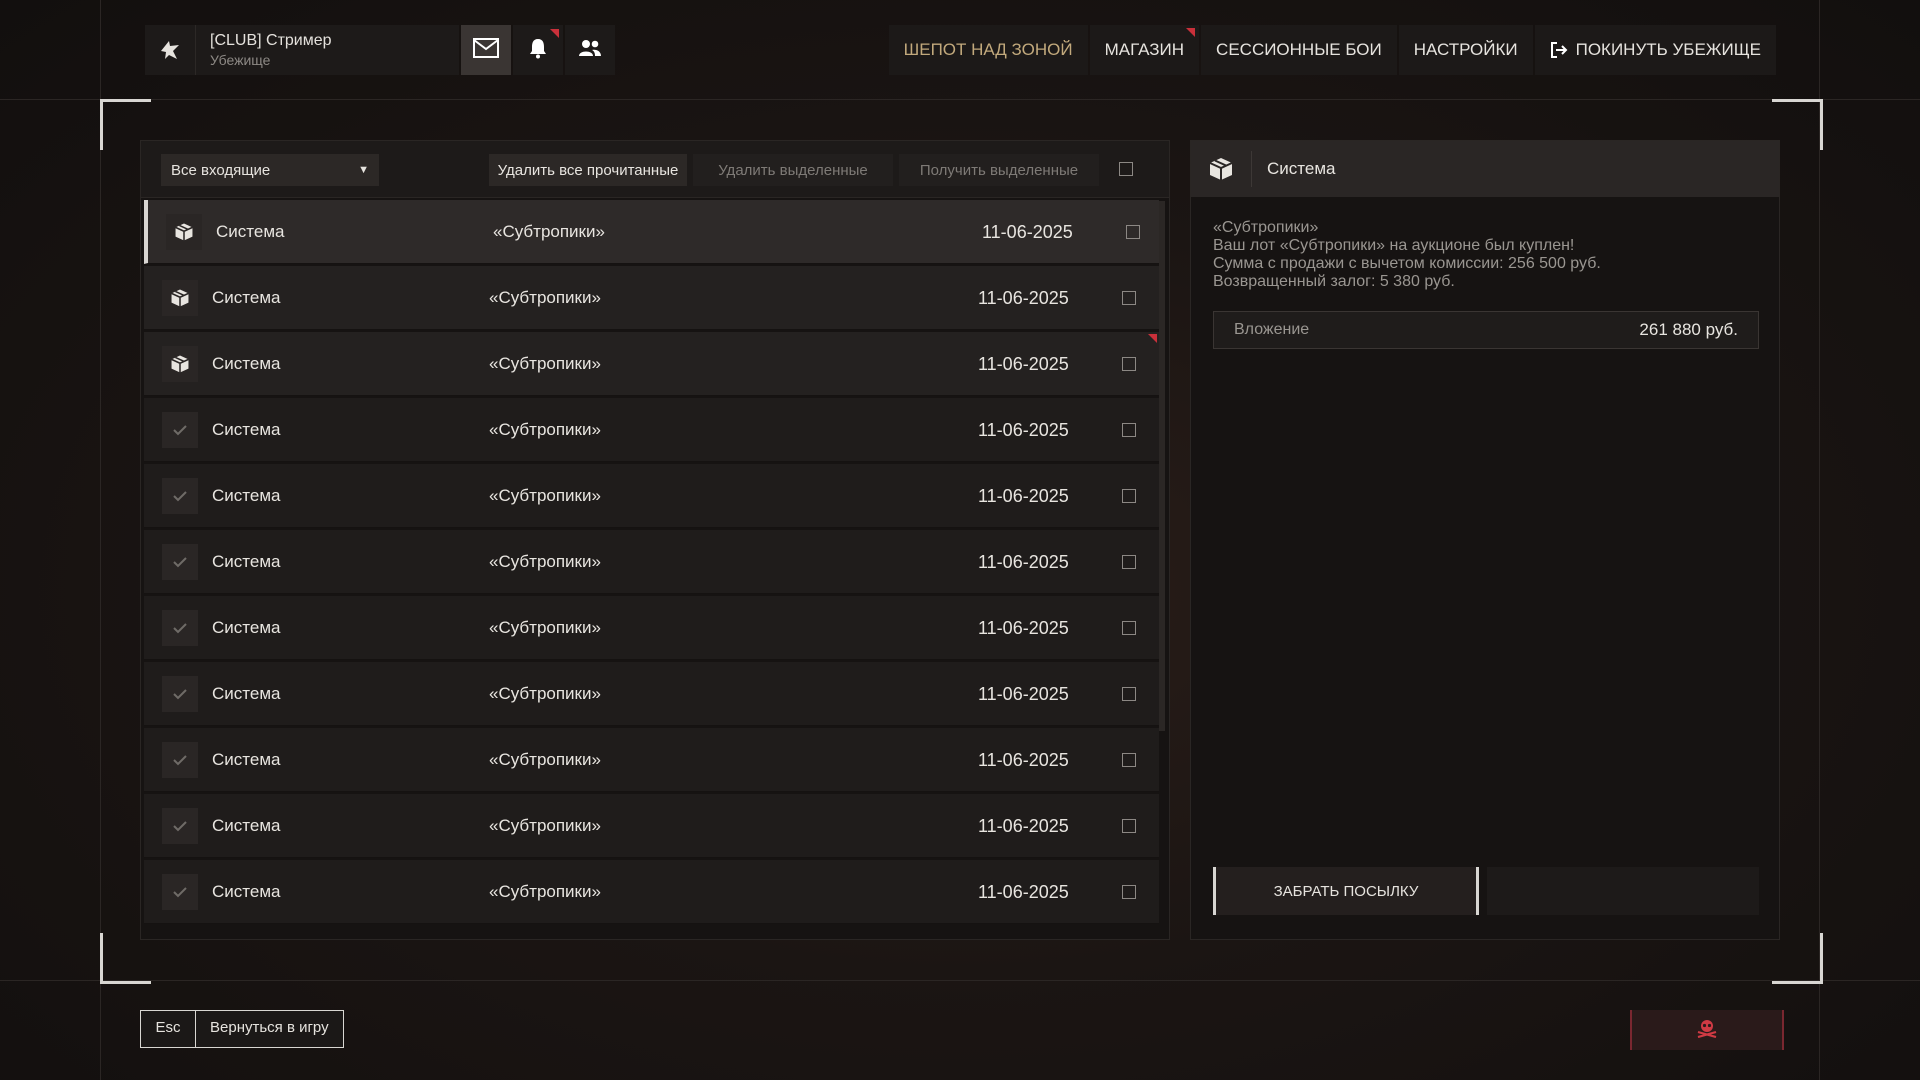  Describe the element at coordinates (170, 50) in the screenshot. I see `clan-logo-icon` at that location.